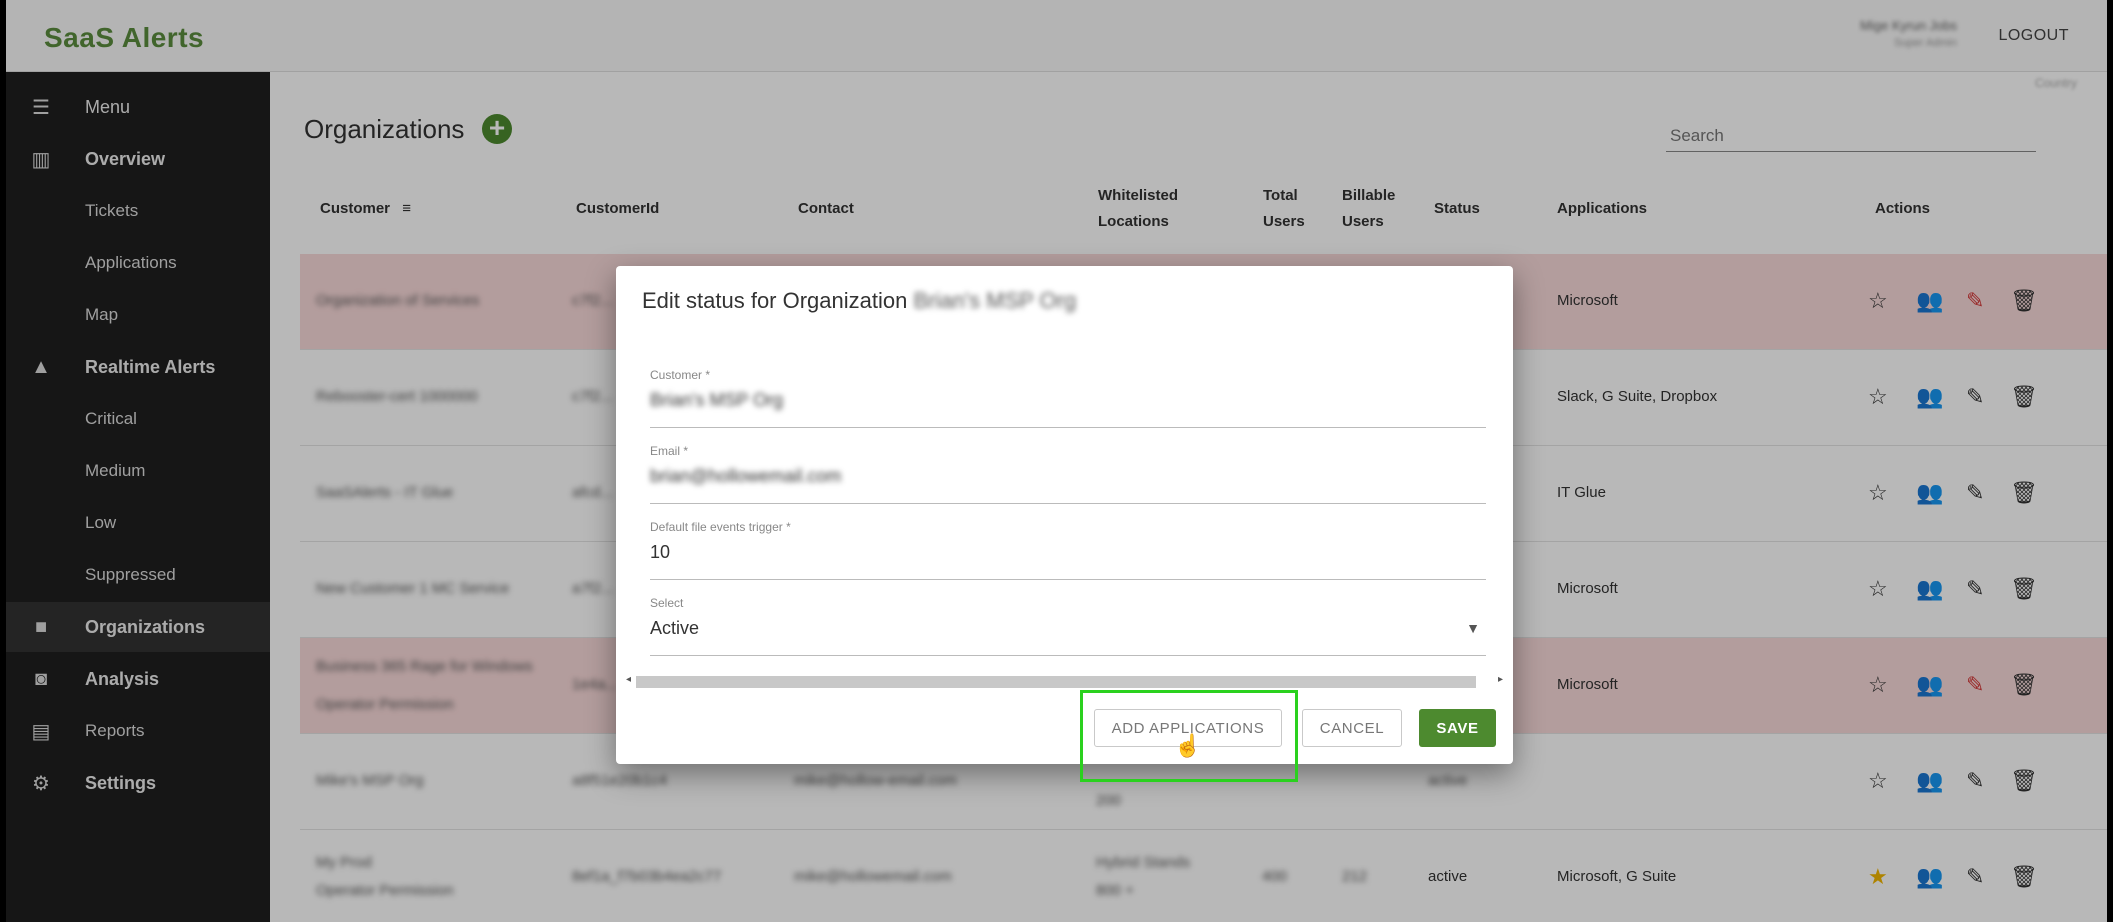 The width and height of the screenshot is (2113, 922). Describe the element at coordinates (1473, 628) in the screenshot. I see `dropdown-arrow-icon: ▼` at that location.